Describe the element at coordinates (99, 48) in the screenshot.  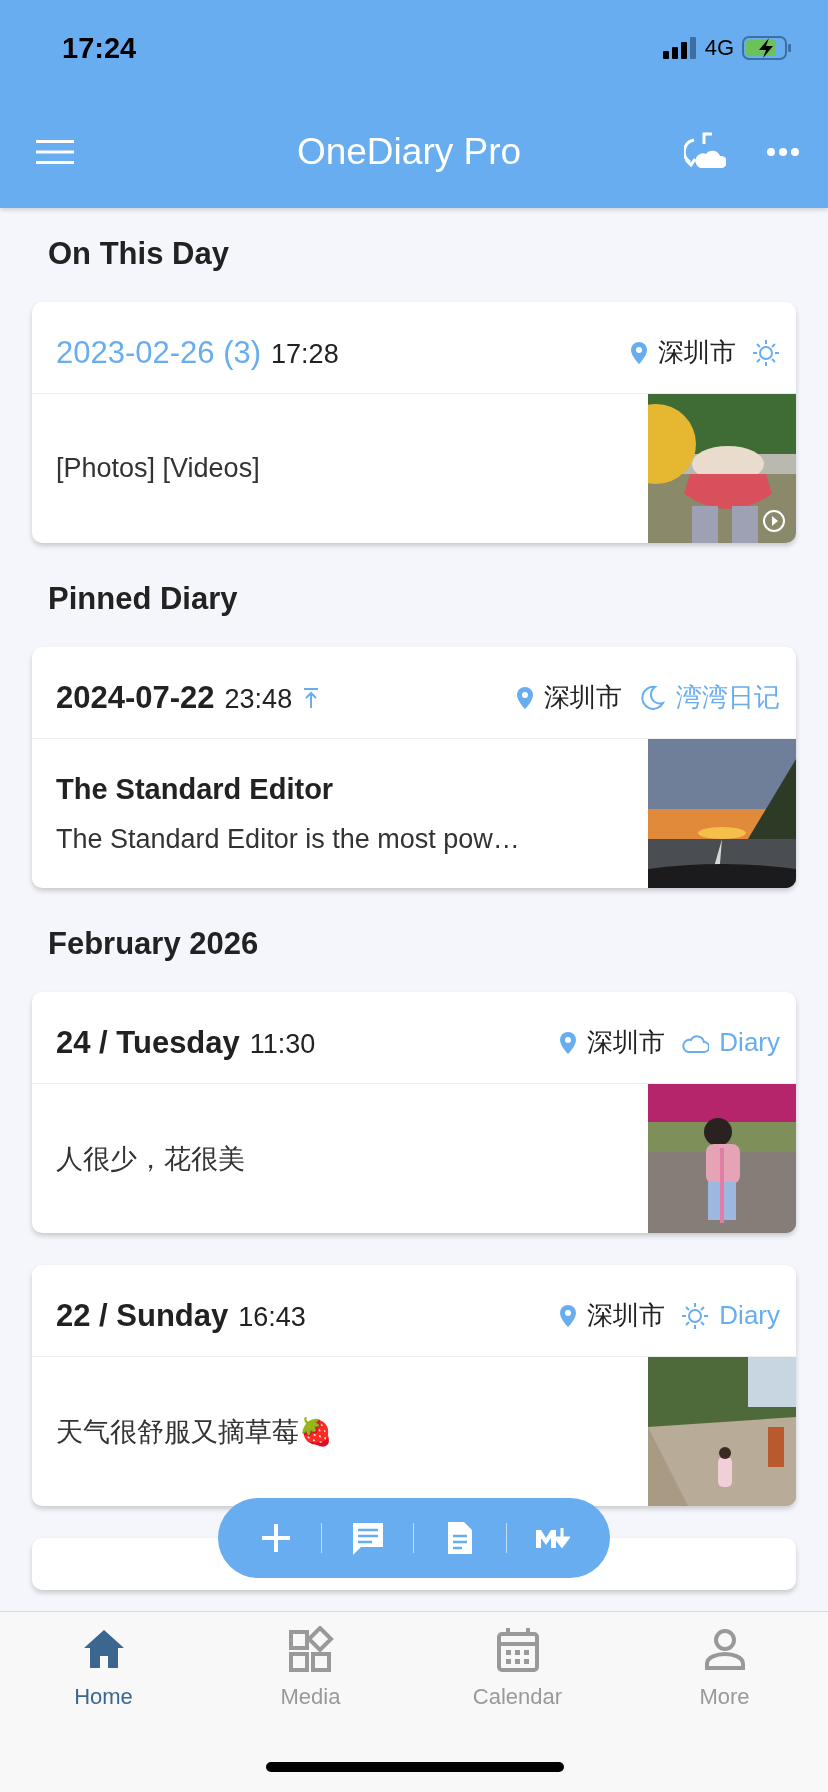
I see `status-time: 17:24` at that location.